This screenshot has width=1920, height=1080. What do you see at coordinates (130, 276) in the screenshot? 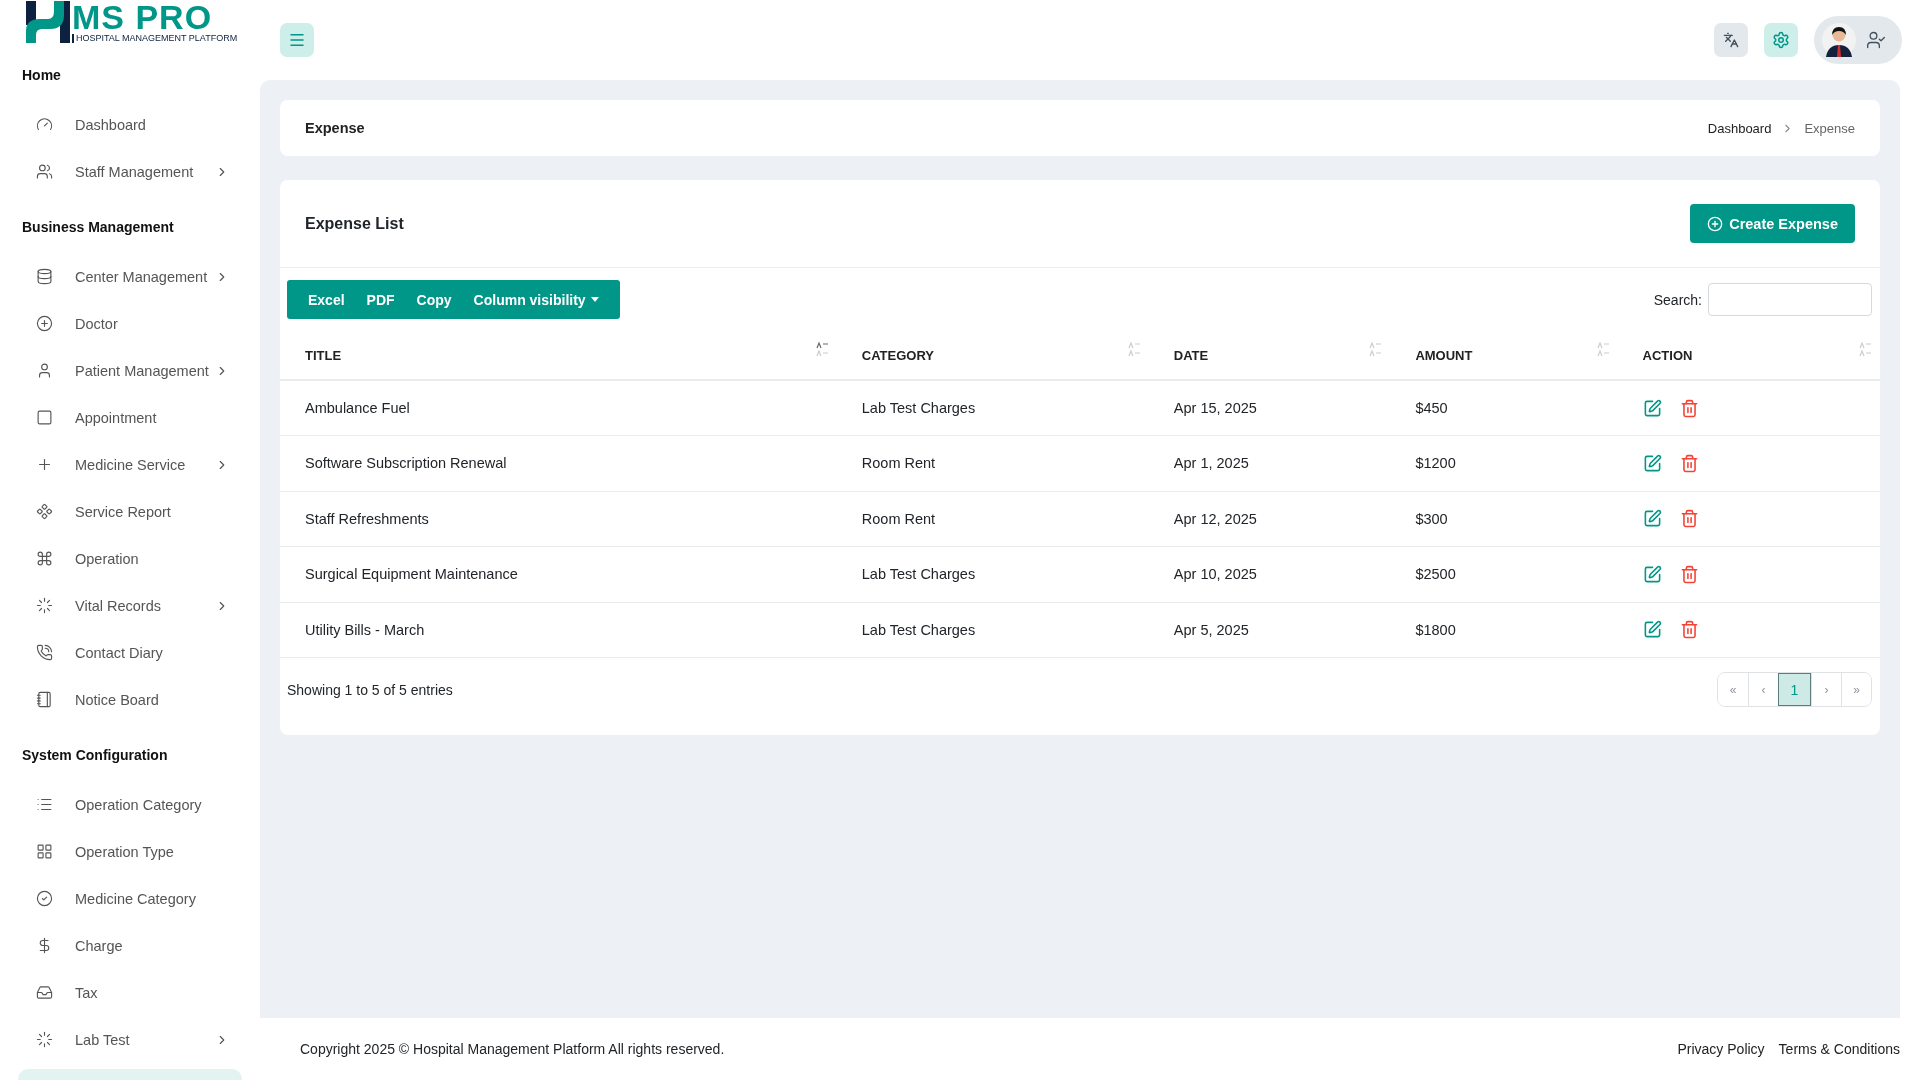
I see `sidebar-item: Center Management` at bounding box center [130, 276].